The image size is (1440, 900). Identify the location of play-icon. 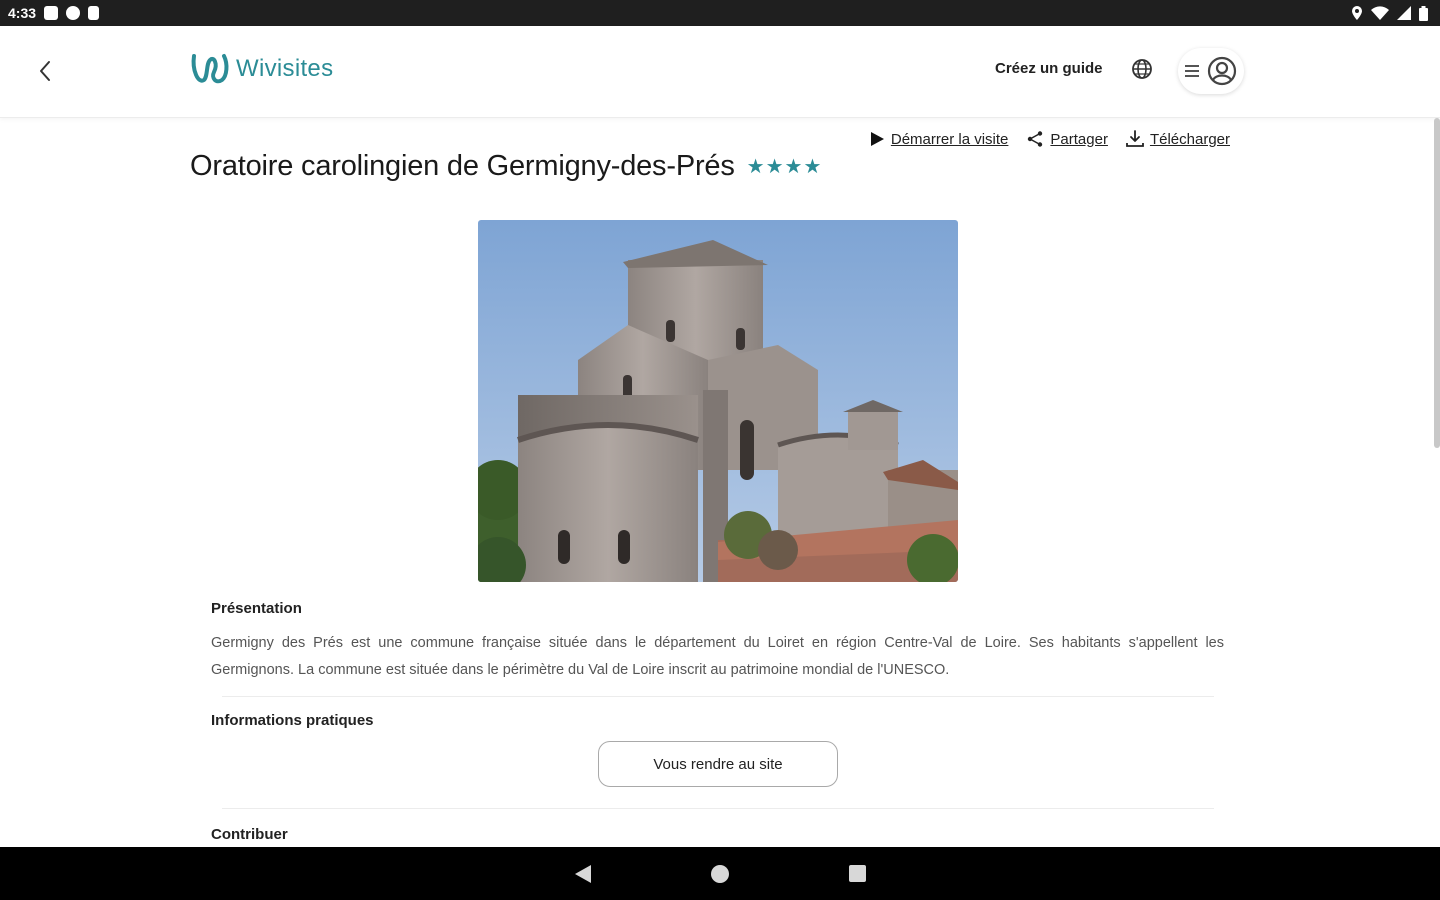
(877, 139).